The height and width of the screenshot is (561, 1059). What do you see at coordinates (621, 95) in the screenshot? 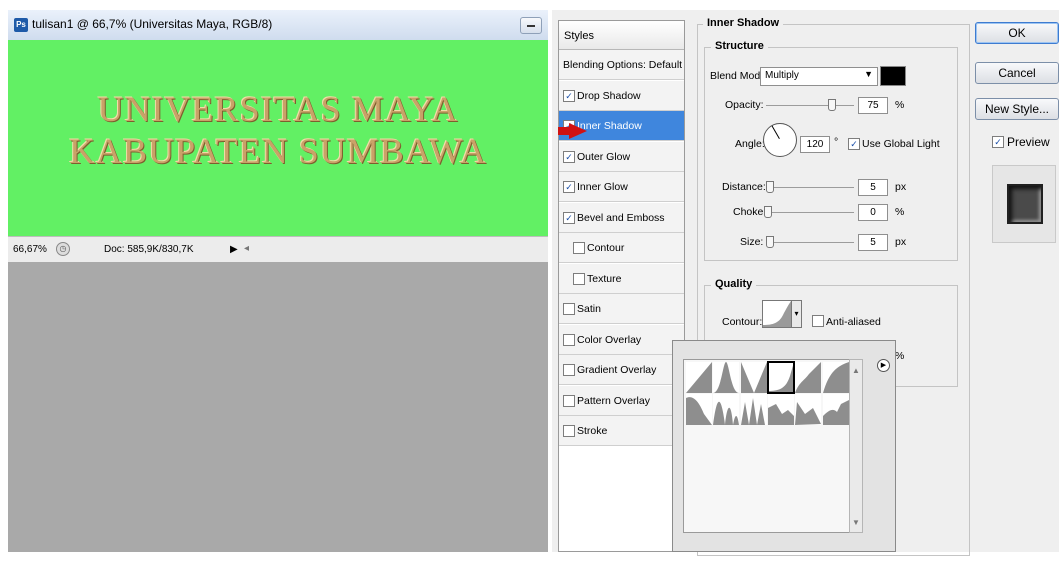
I see `style-item-drop-shadow: Drop Shadow` at bounding box center [621, 95].